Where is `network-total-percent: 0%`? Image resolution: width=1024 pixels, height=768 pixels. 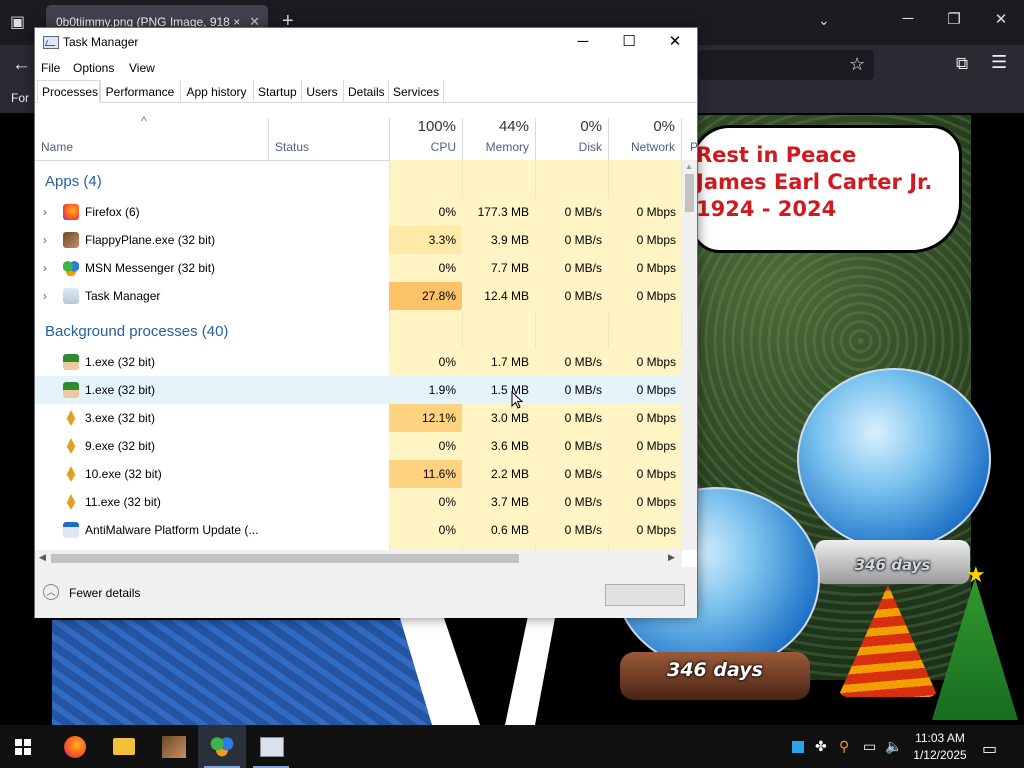 network-total-percent: 0% is located at coordinates (641, 126).